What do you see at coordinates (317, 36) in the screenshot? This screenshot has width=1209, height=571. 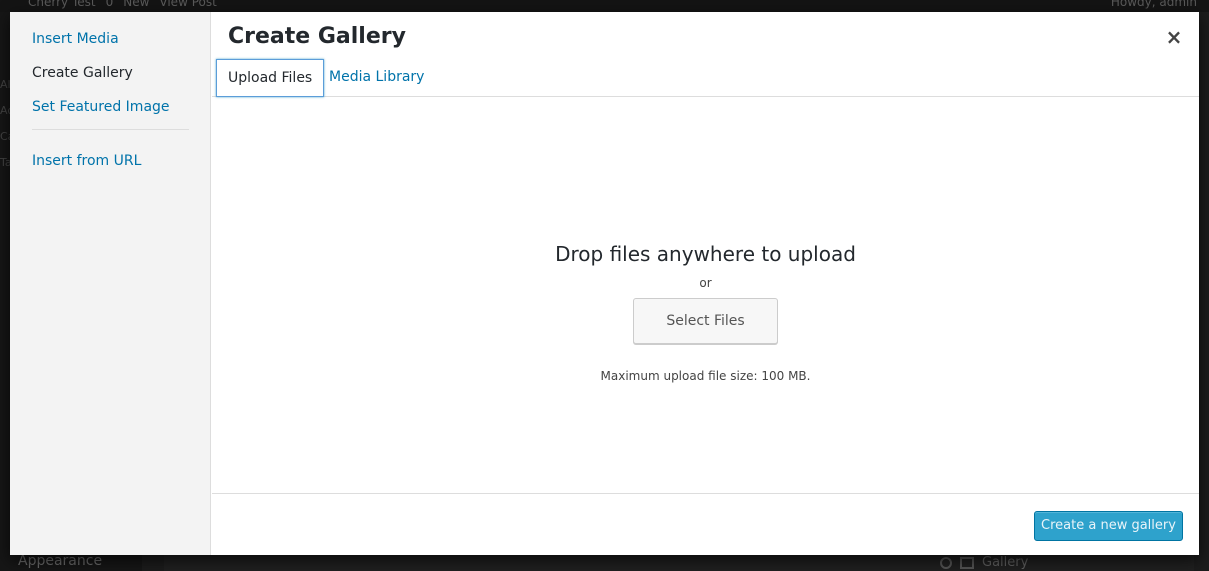 I see `modal-title: Create Gallery` at bounding box center [317, 36].